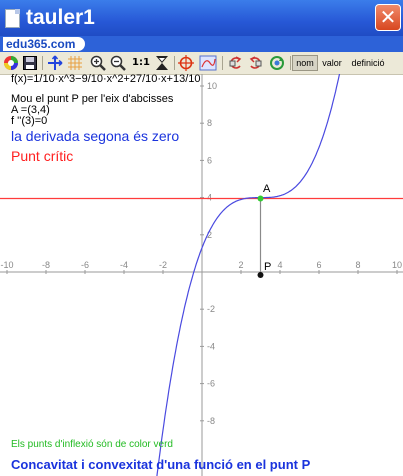 This screenshot has height=476, width=403. What do you see at coordinates (235, 63) in the screenshot?
I see `undo-icon` at bounding box center [235, 63].